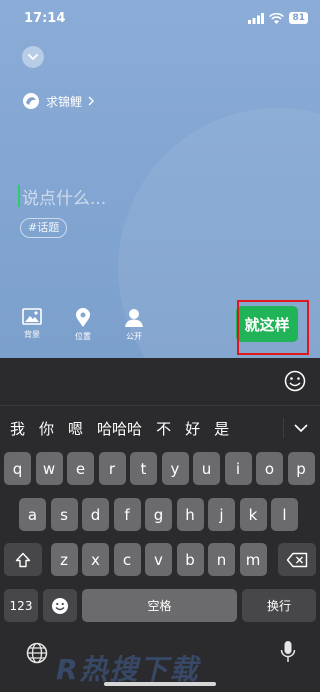 This screenshot has width=320, height=692. What do you see at coordinates (160, 382) in the screenshot?
I see `emoji-row` at bounding box center [160, 382].